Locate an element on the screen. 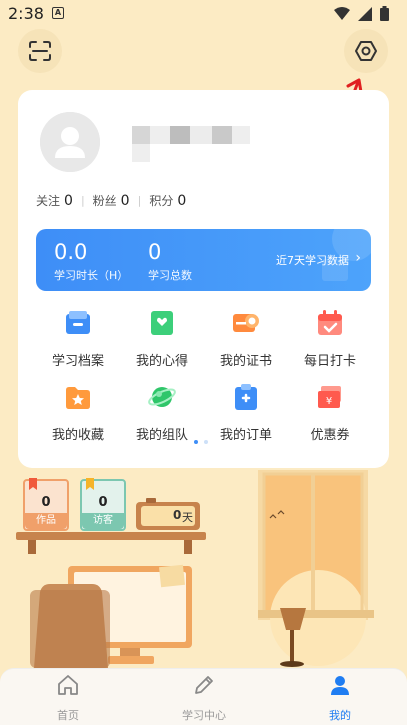 The height and width of the screenshot is (725, 407). hexagon-settings-icon is located at coordinates (366, 51).